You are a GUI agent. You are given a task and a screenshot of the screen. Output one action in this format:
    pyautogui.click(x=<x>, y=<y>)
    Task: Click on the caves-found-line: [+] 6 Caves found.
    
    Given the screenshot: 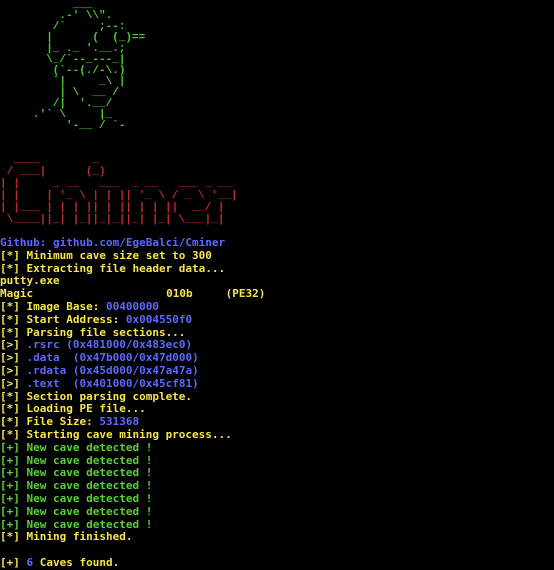 What is the action you would take?
    pyautogui.click(x=60, y=562)
    